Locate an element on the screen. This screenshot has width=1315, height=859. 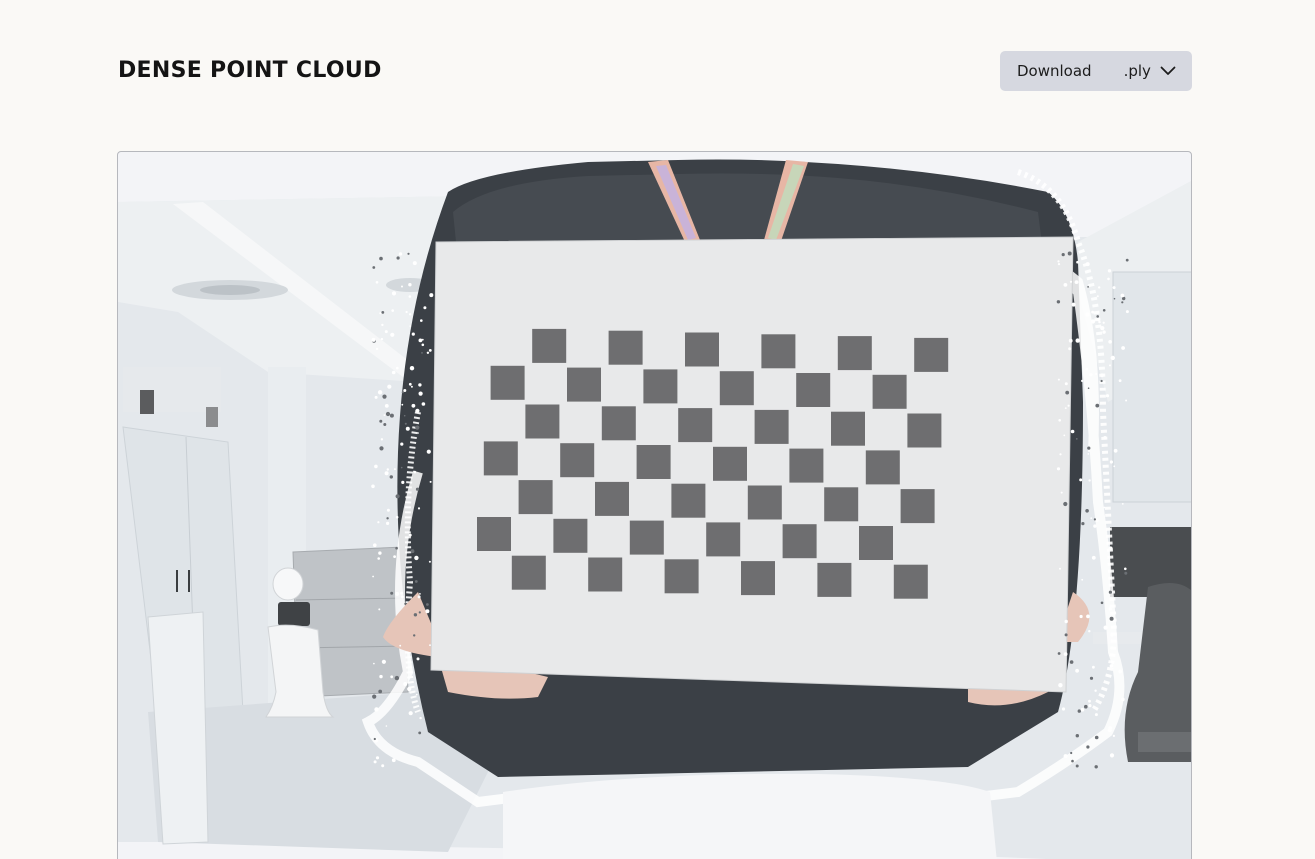
window is located at coordinates (1151, 387).